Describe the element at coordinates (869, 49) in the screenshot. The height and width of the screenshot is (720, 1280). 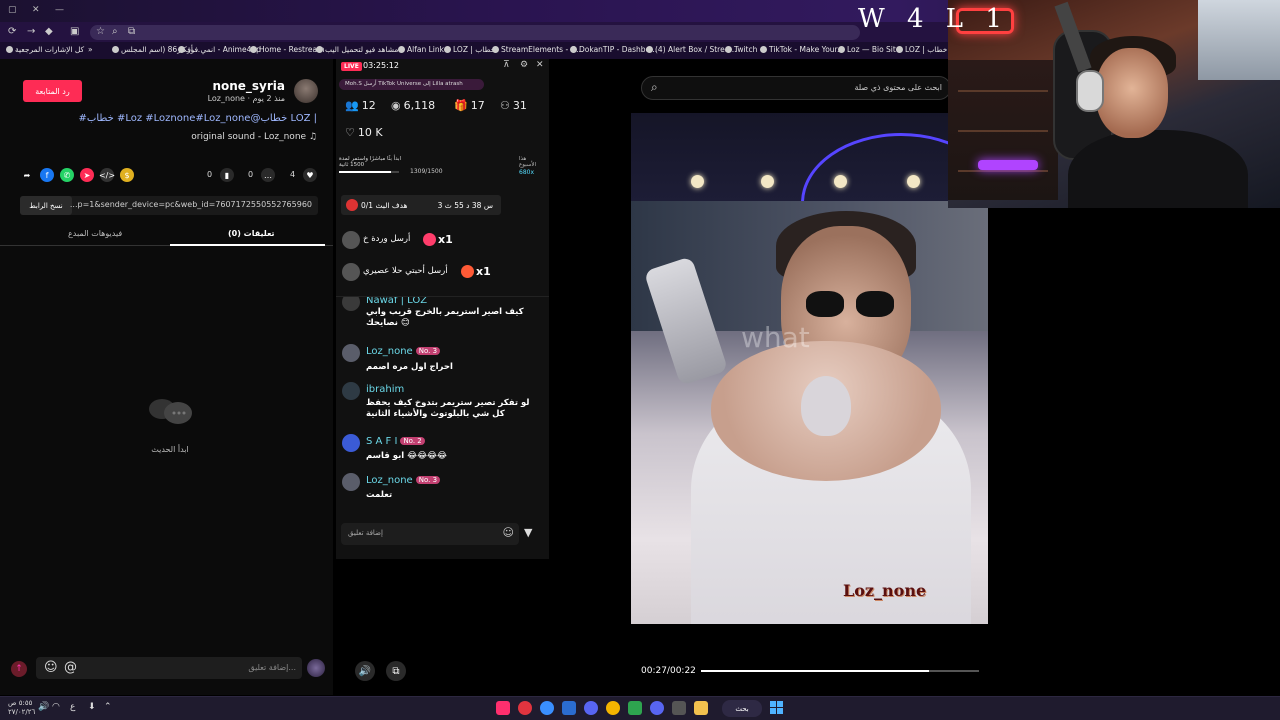
I see `bookmark-item: Loz — Bio Site` at that location.